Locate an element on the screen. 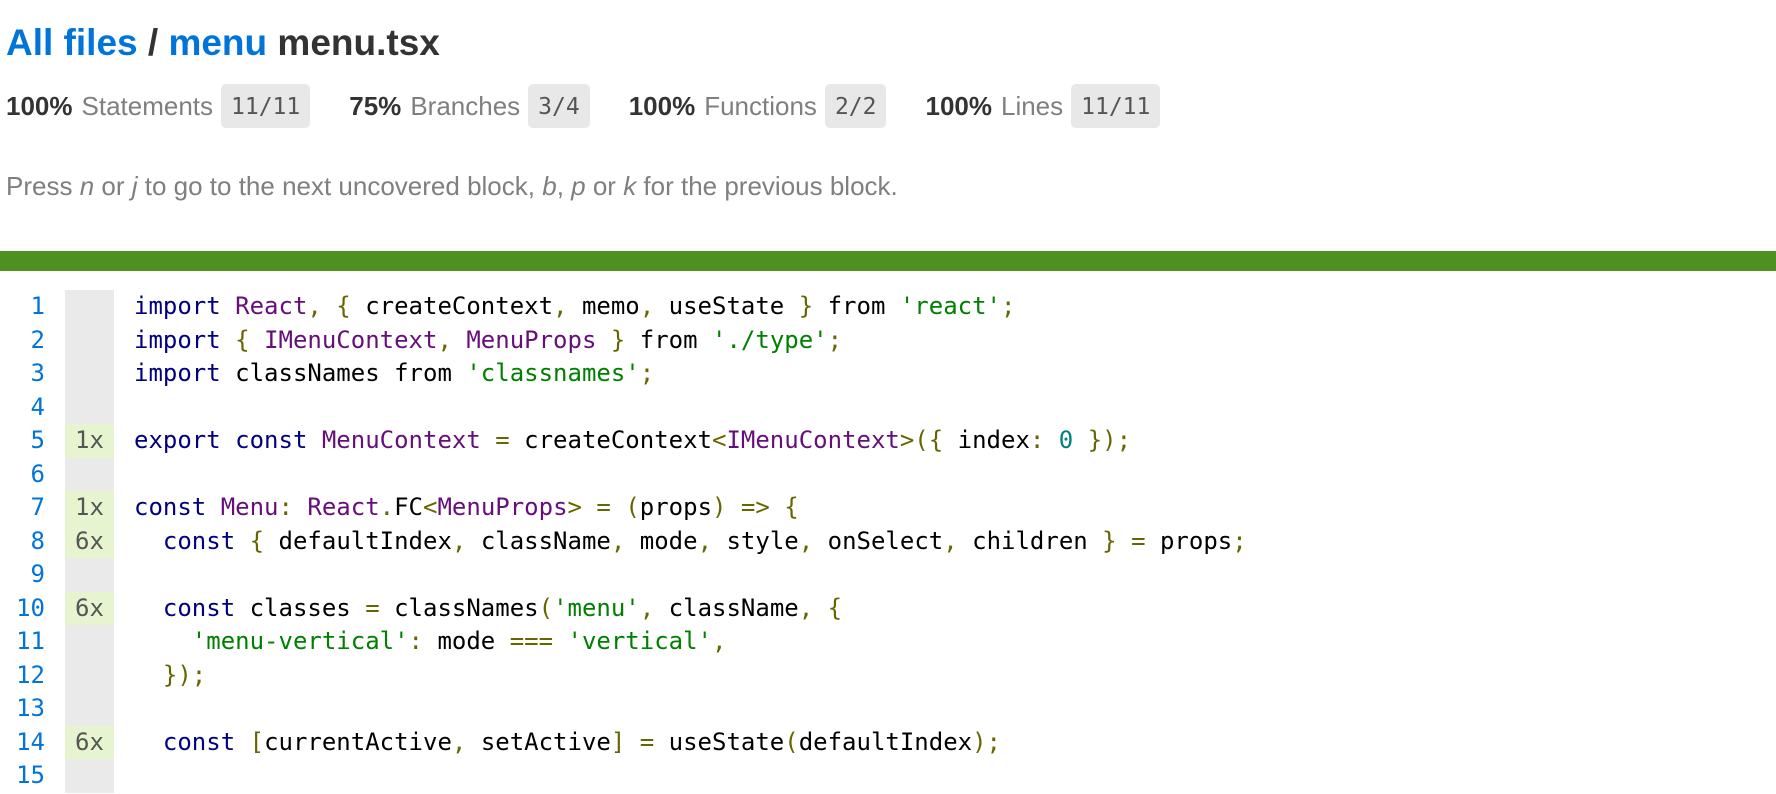  line-number-link: 14 is located at coordinates (27, 743).